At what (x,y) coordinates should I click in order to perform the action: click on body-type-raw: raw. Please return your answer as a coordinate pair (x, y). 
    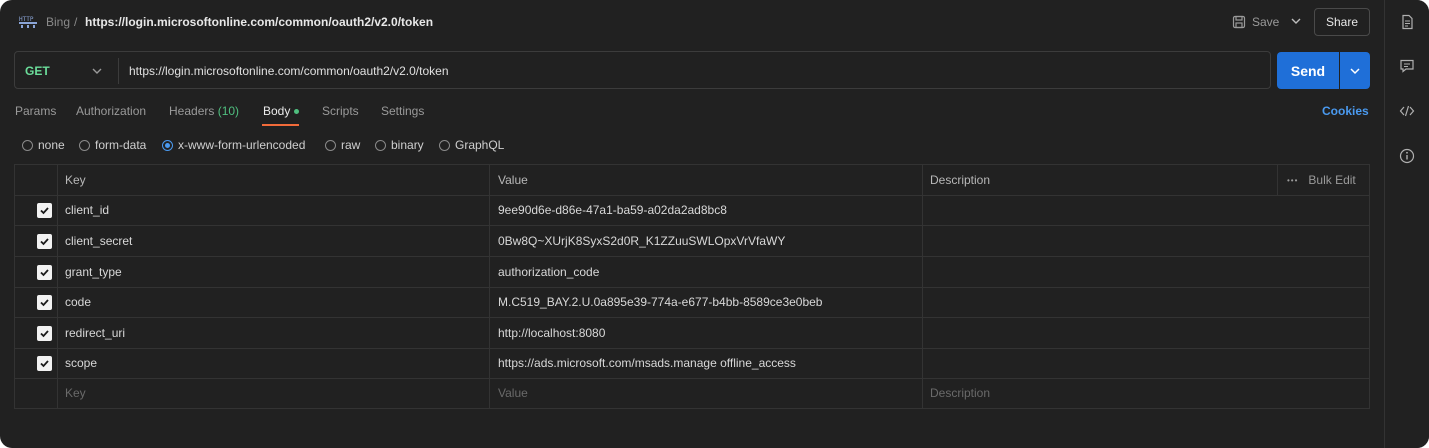
    Looking at the image, I should click on (342, 145).